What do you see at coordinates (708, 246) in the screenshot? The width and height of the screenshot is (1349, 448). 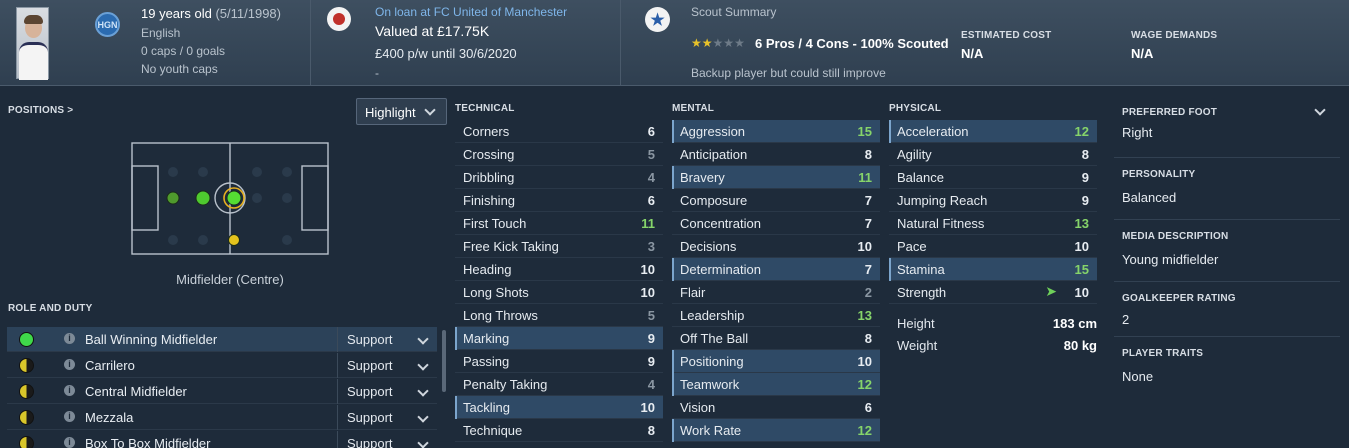 I see `attribute-name: Decisions` at bounding box center [708, 246].